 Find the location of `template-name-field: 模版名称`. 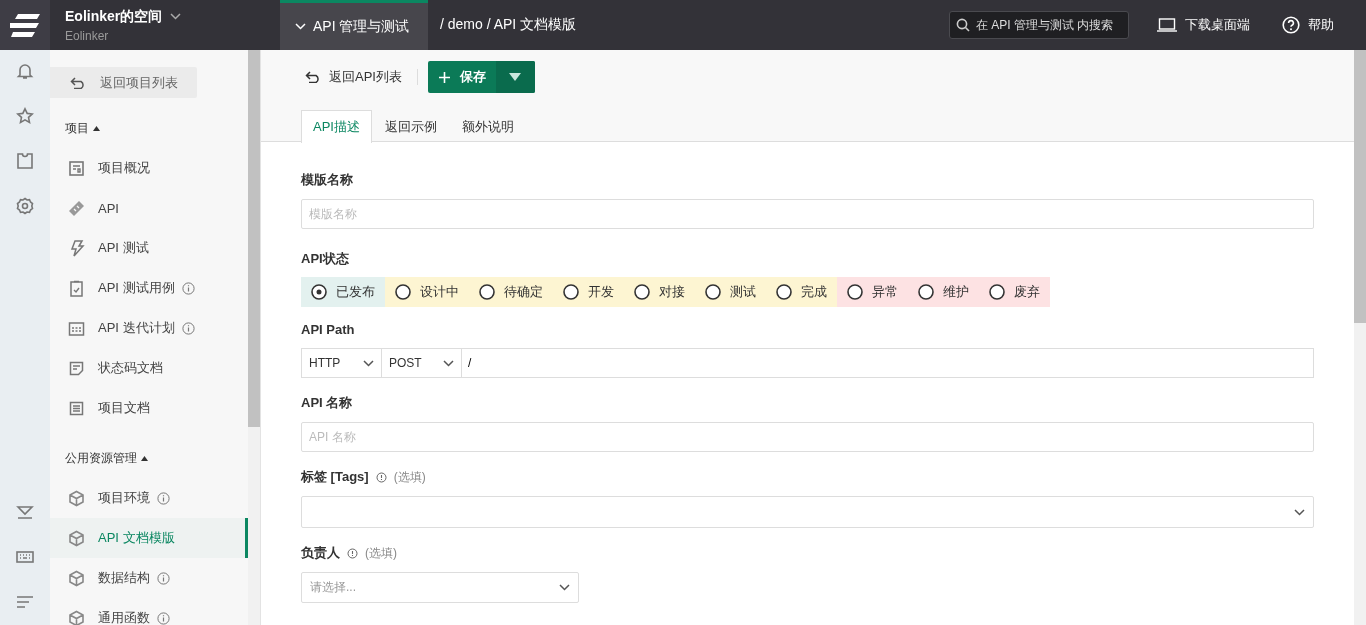

template-name-field: 模版名称 is located at coordinates (807, 214).